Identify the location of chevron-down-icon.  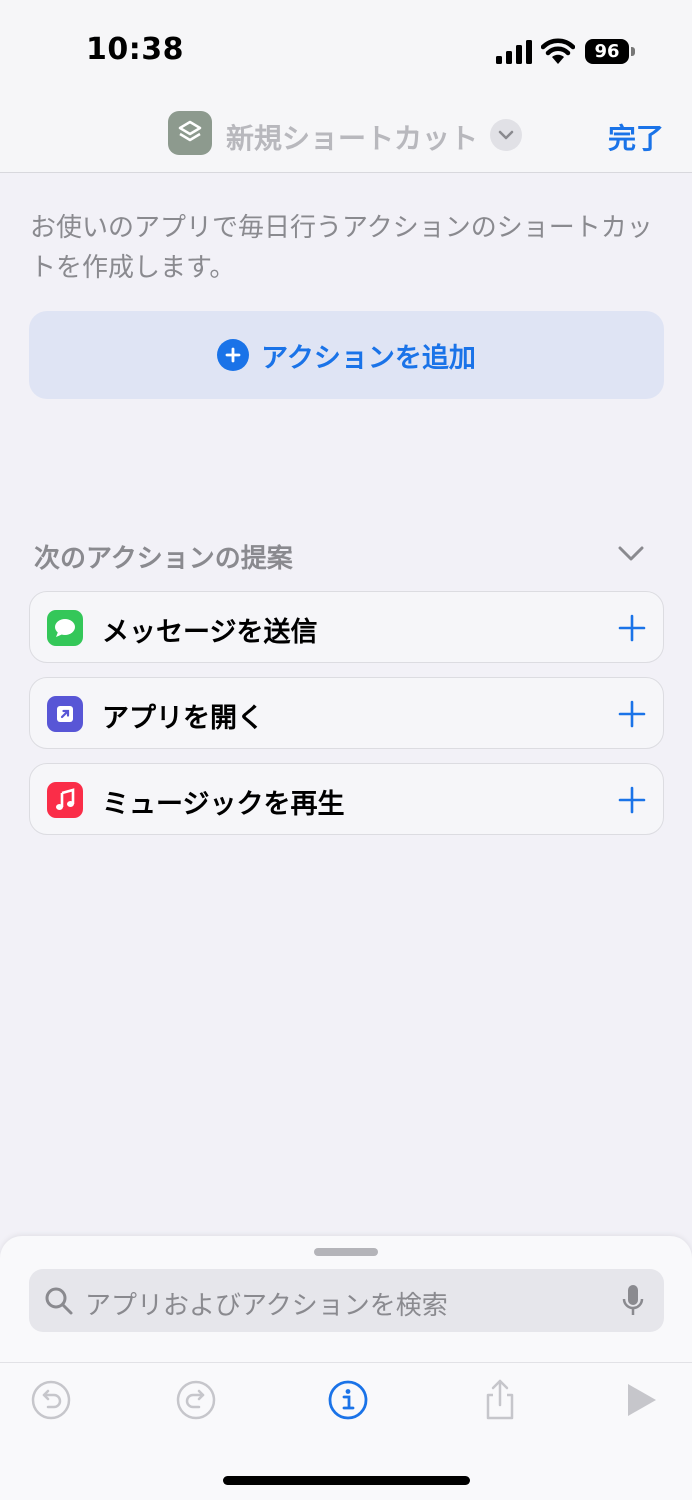
(506, 135).